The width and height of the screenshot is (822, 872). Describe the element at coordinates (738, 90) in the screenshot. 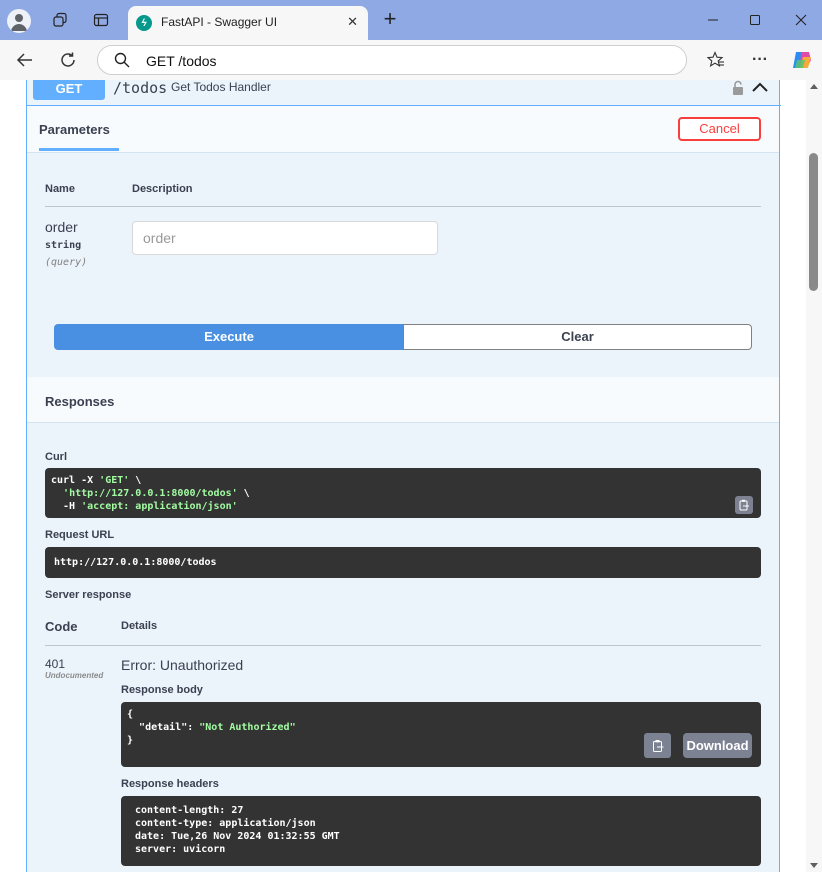

I see `lock-icon` at that location.